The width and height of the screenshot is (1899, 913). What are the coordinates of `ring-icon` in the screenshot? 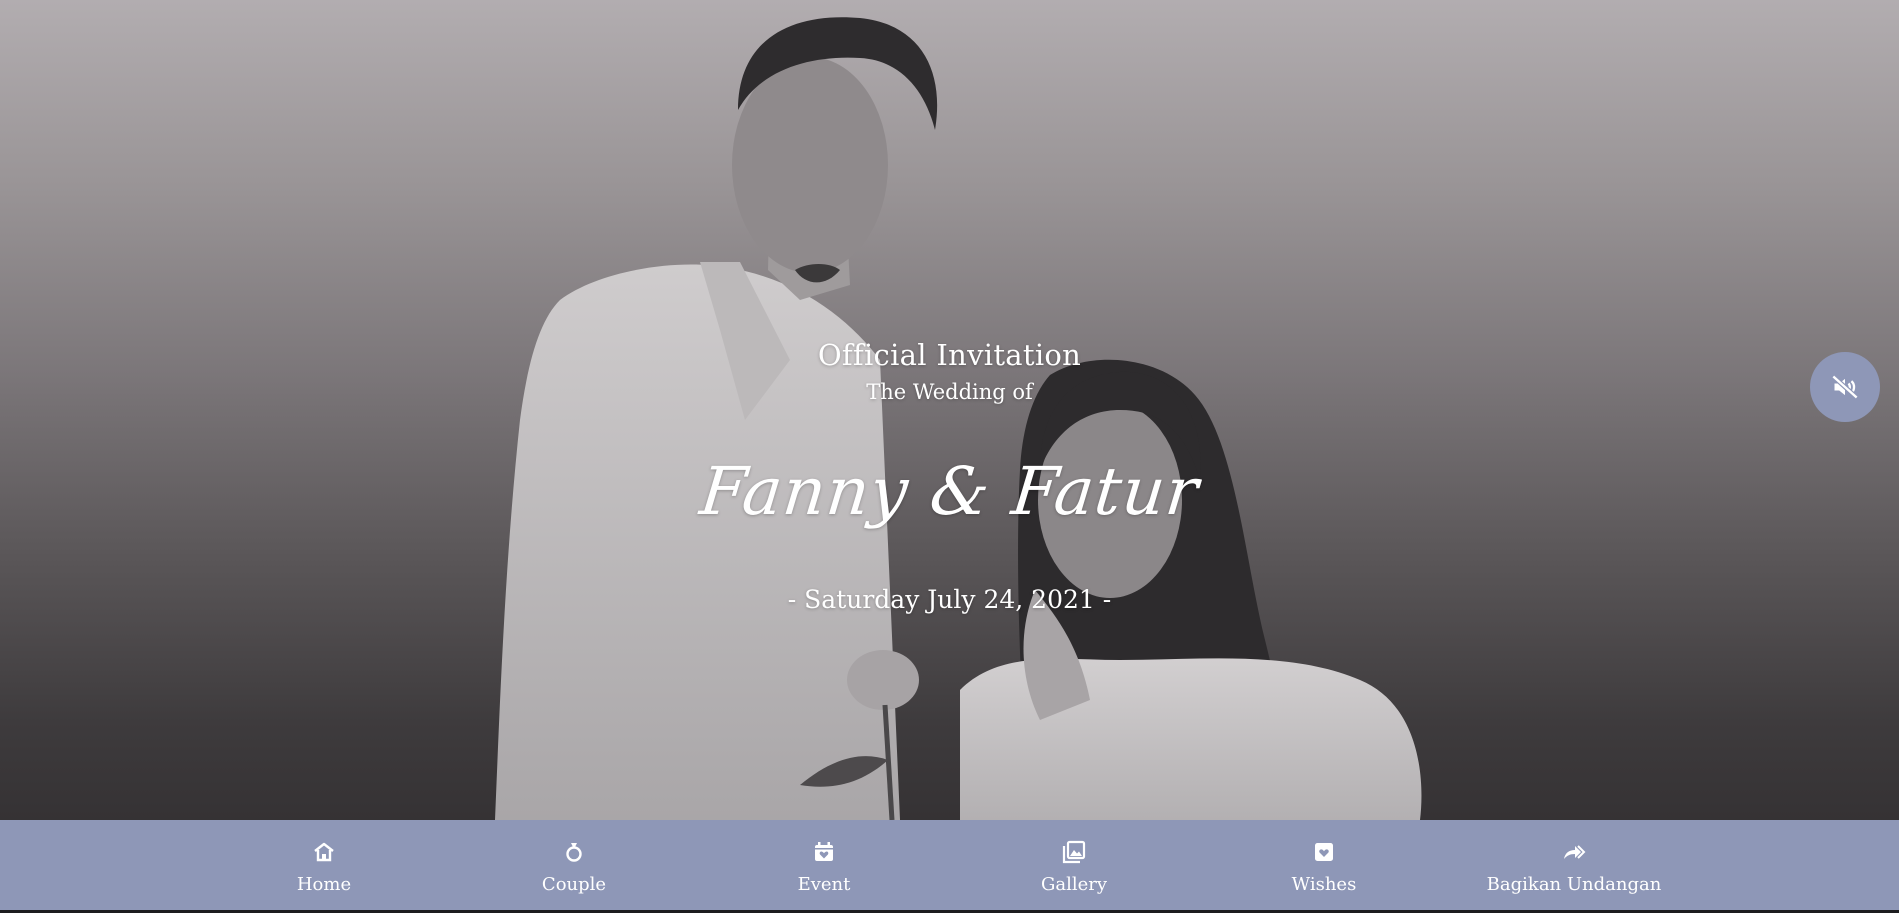 It's located at (574, 852).